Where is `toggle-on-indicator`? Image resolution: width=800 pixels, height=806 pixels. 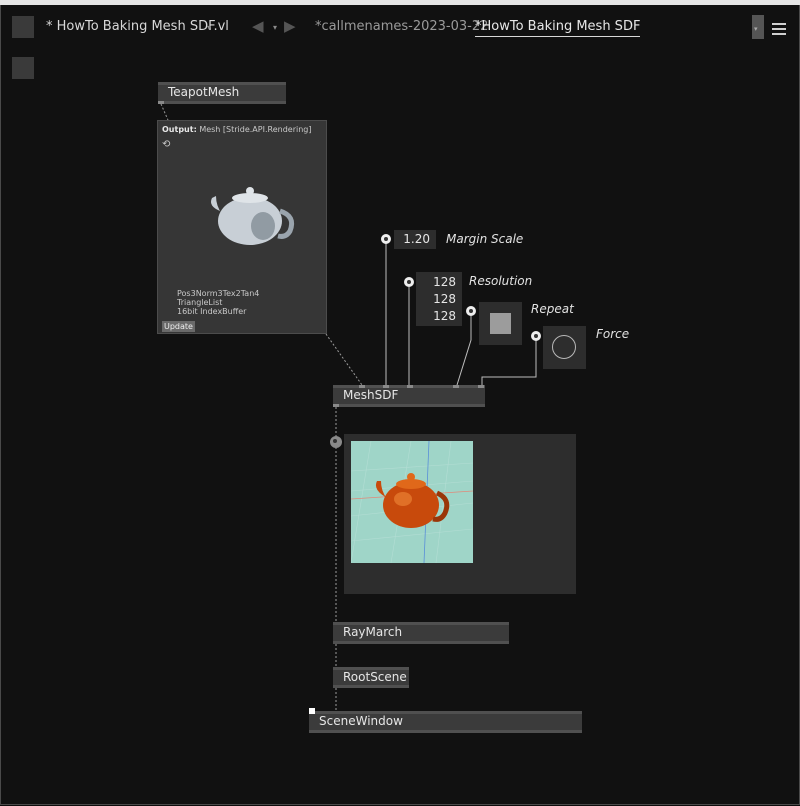 toggle-on-indicator is located at coordinates (500, 323).